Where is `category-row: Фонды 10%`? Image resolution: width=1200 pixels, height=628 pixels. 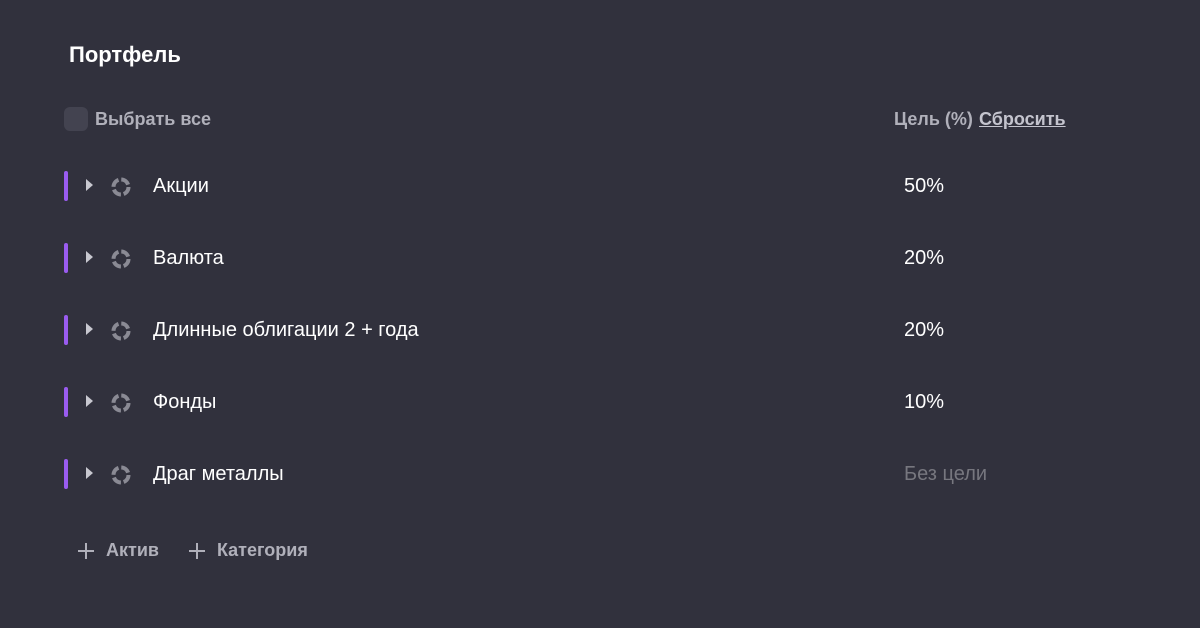
category-row: Фонды 10% is located at coordinates (564, 403).